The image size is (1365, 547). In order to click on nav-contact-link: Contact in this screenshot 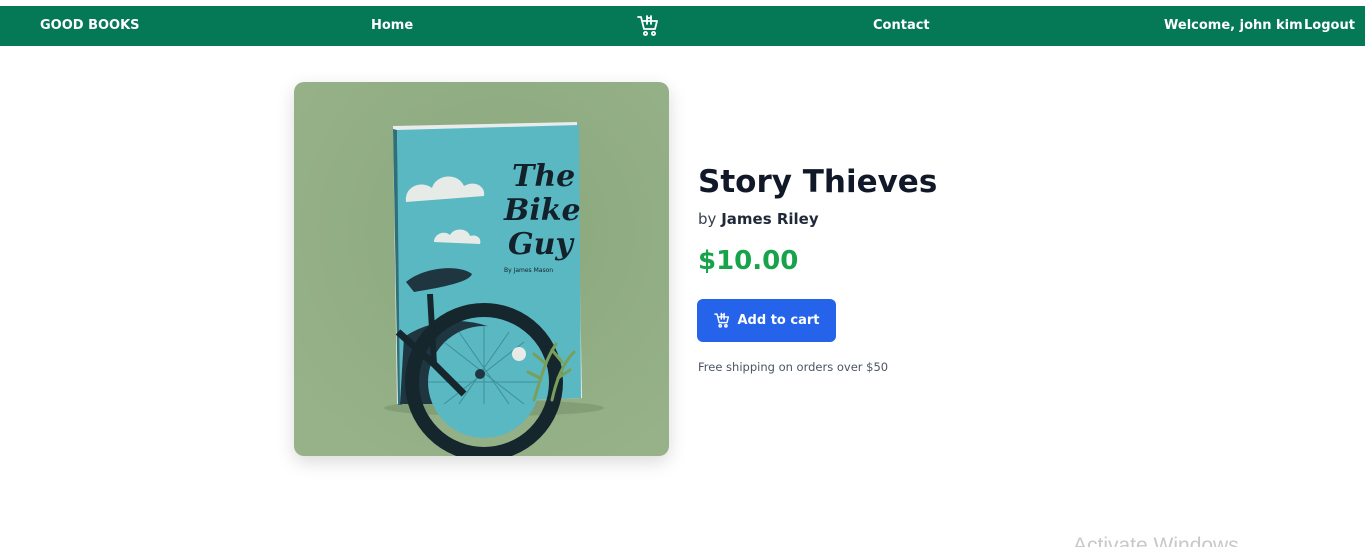, I will do `click(901, 26)`.